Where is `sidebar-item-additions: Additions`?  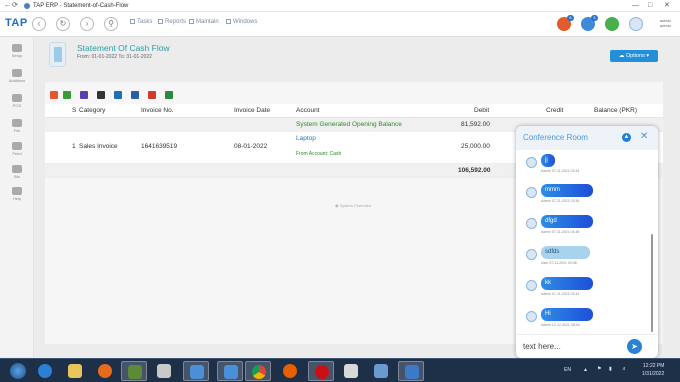
sidebar-item-additions: Additions is located at coordinates (17, 76).